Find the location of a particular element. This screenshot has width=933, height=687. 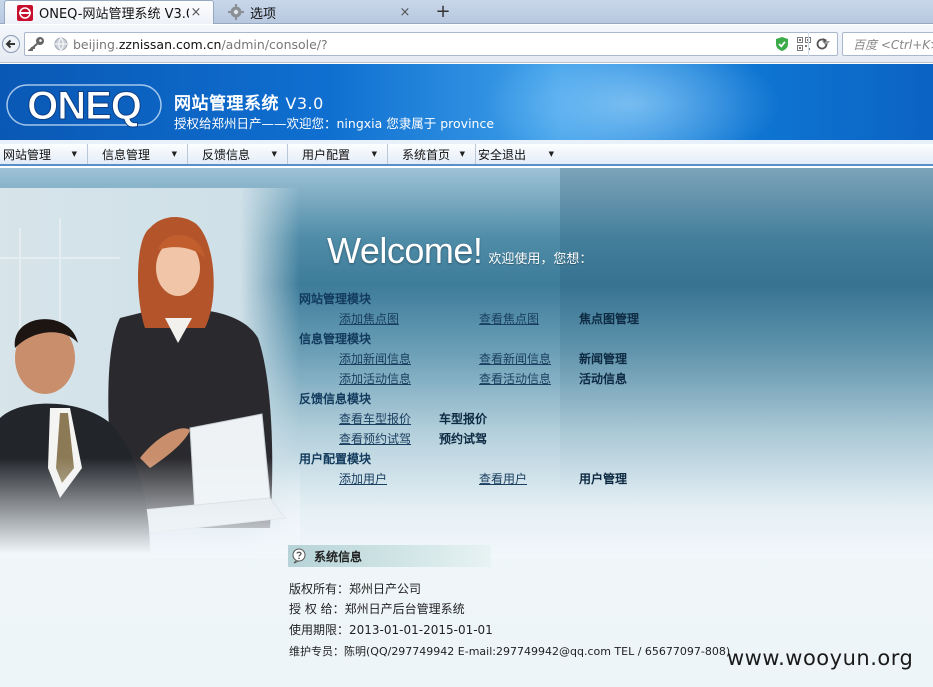

system-version: V3.0 is located at coordinates (304, 103).